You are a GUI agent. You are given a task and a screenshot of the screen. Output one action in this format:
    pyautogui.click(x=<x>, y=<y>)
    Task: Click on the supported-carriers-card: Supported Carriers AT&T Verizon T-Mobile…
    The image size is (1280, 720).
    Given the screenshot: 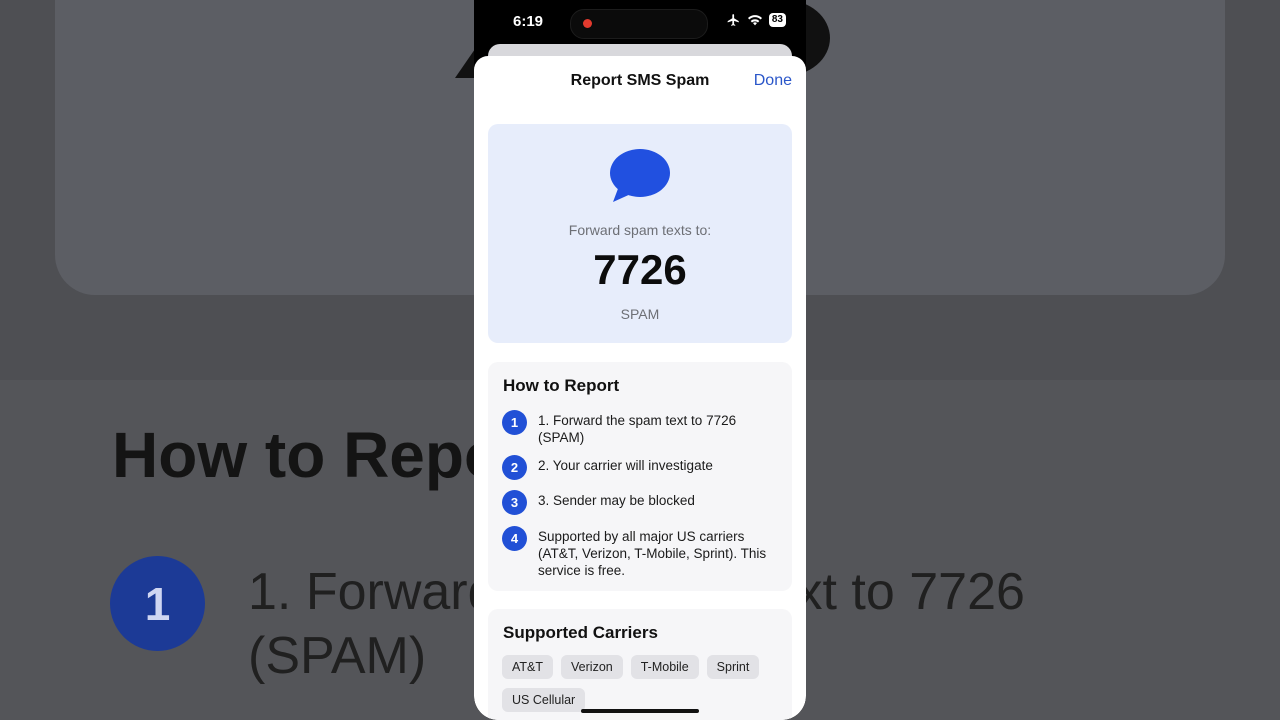 What is the action you would take?
    pyautogui.click(x=640, y=664)
    